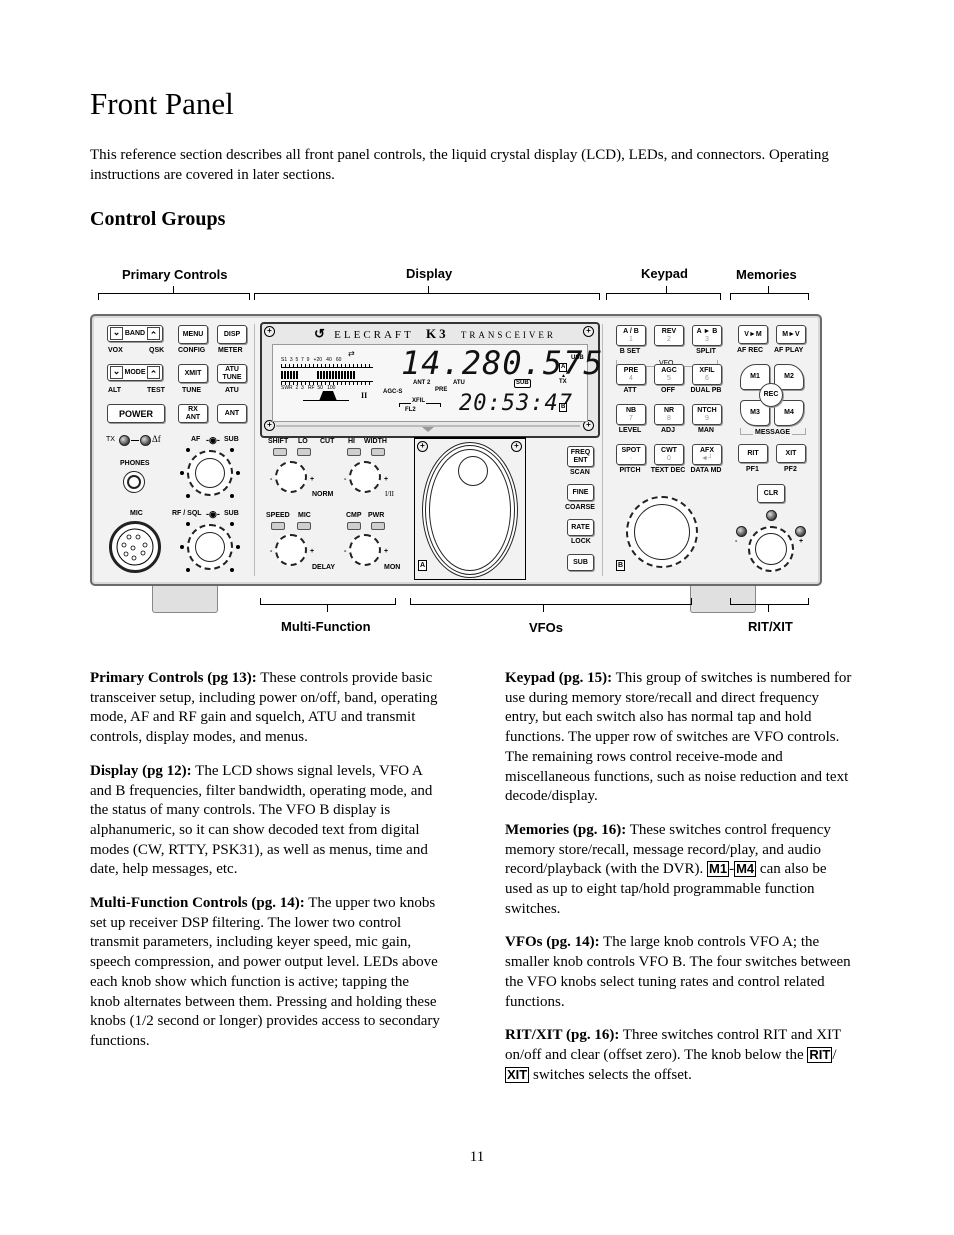 This screenshot has width=954, height=1235. What do you see at coordinates (389, 494) in the screenshot?
I see `i-ii-label: I/II` at bounding box center [389, 494].